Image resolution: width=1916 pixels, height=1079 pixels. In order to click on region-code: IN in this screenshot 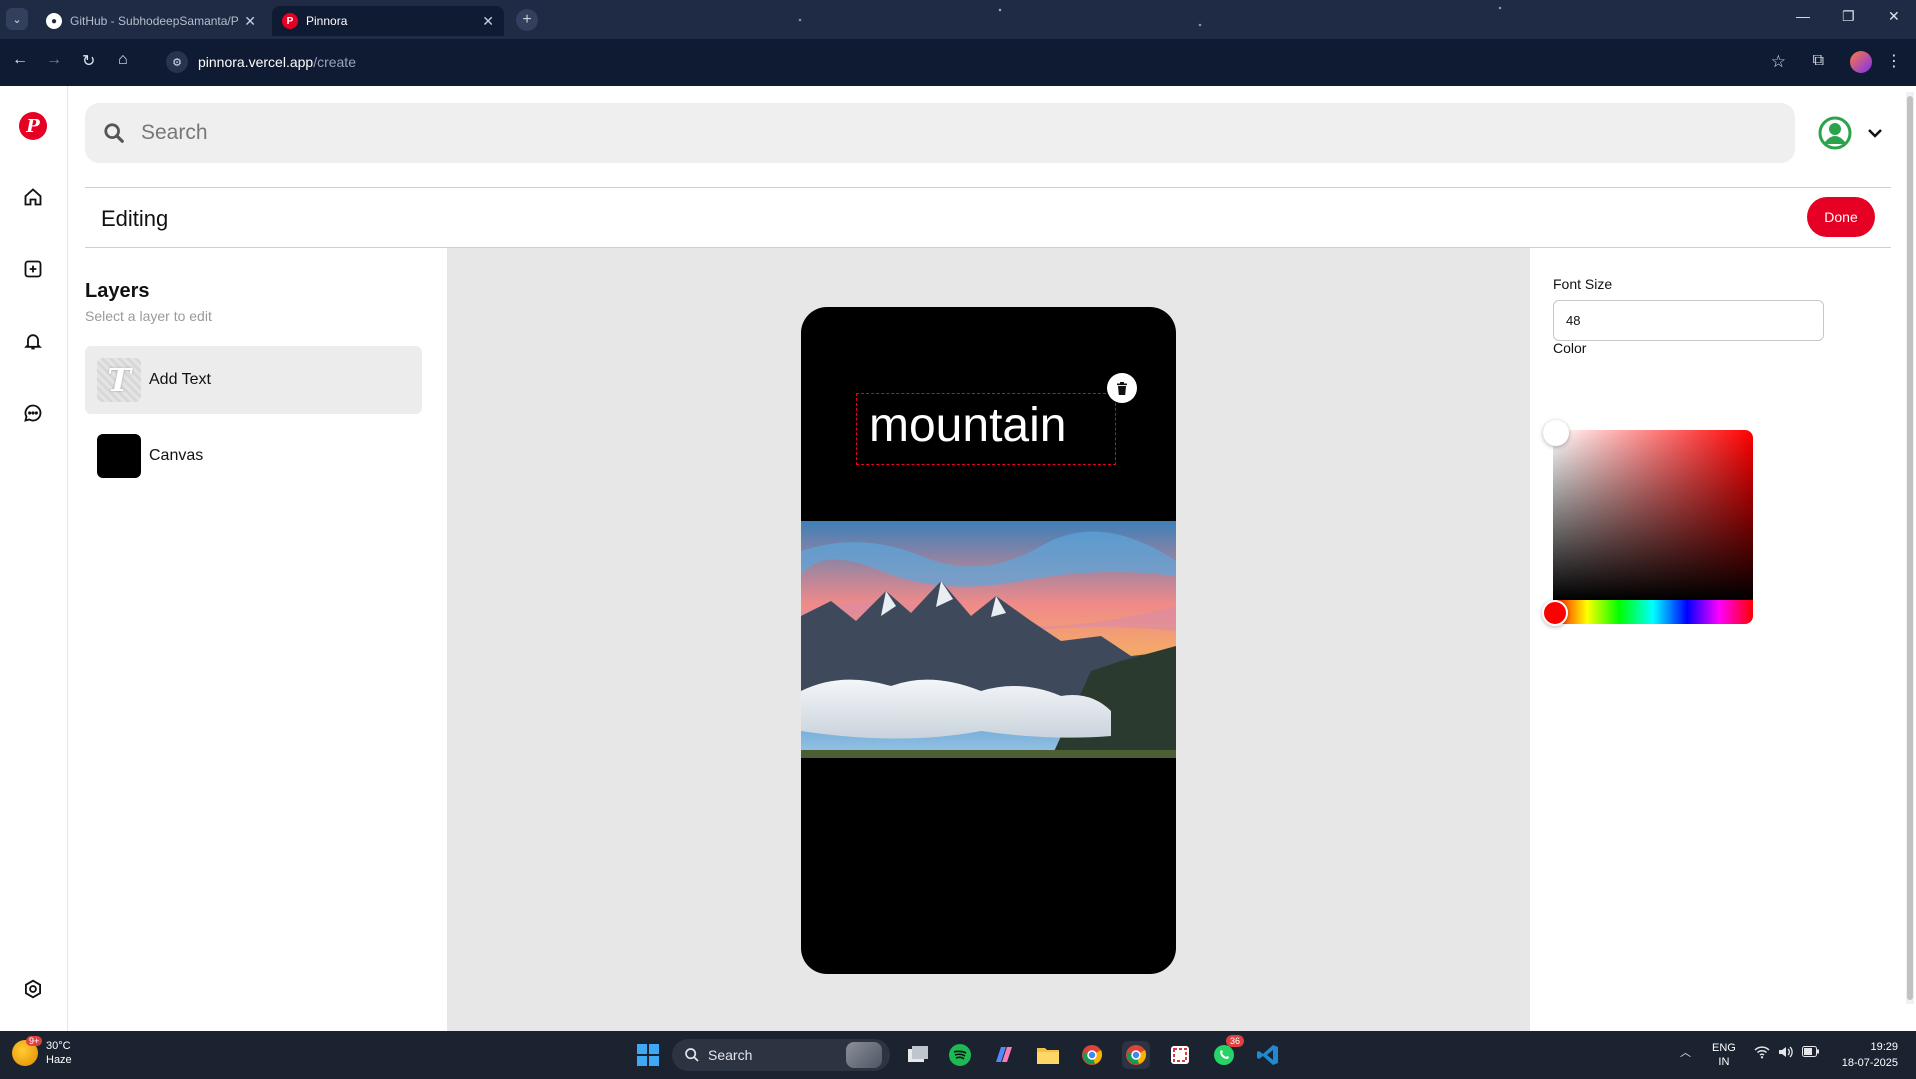, I will do `click(1724, 1062)`.